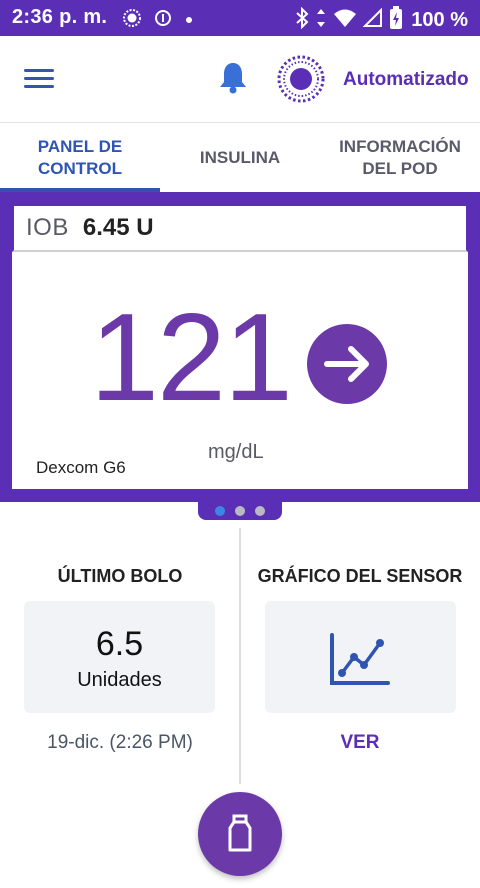 Image resolution: width=480 pixels, height=888 pixels. I want to click on app-bar: Automatizado, so click(240, 79).